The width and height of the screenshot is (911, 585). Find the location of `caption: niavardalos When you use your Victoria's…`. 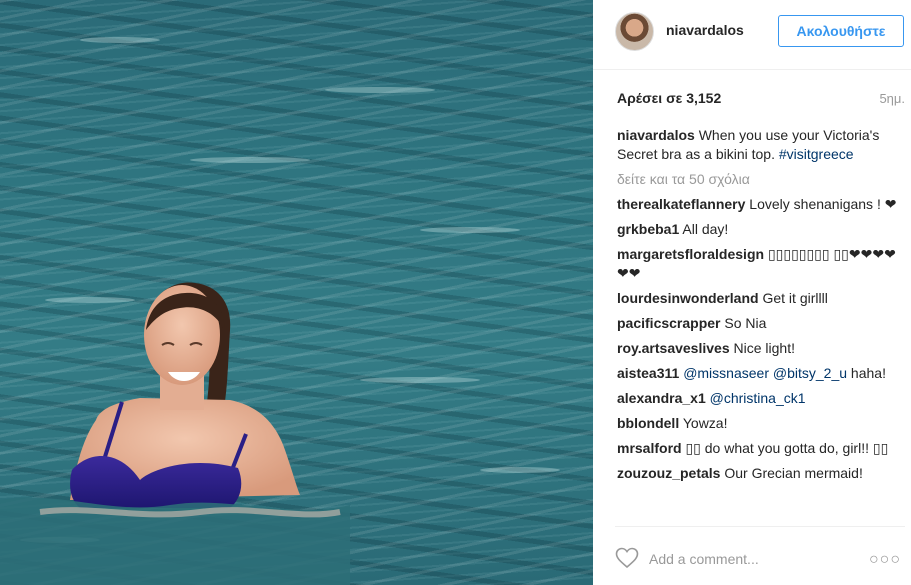

caption: niavardalos When you use your Victoria's… is located at coordinates (760, 145).